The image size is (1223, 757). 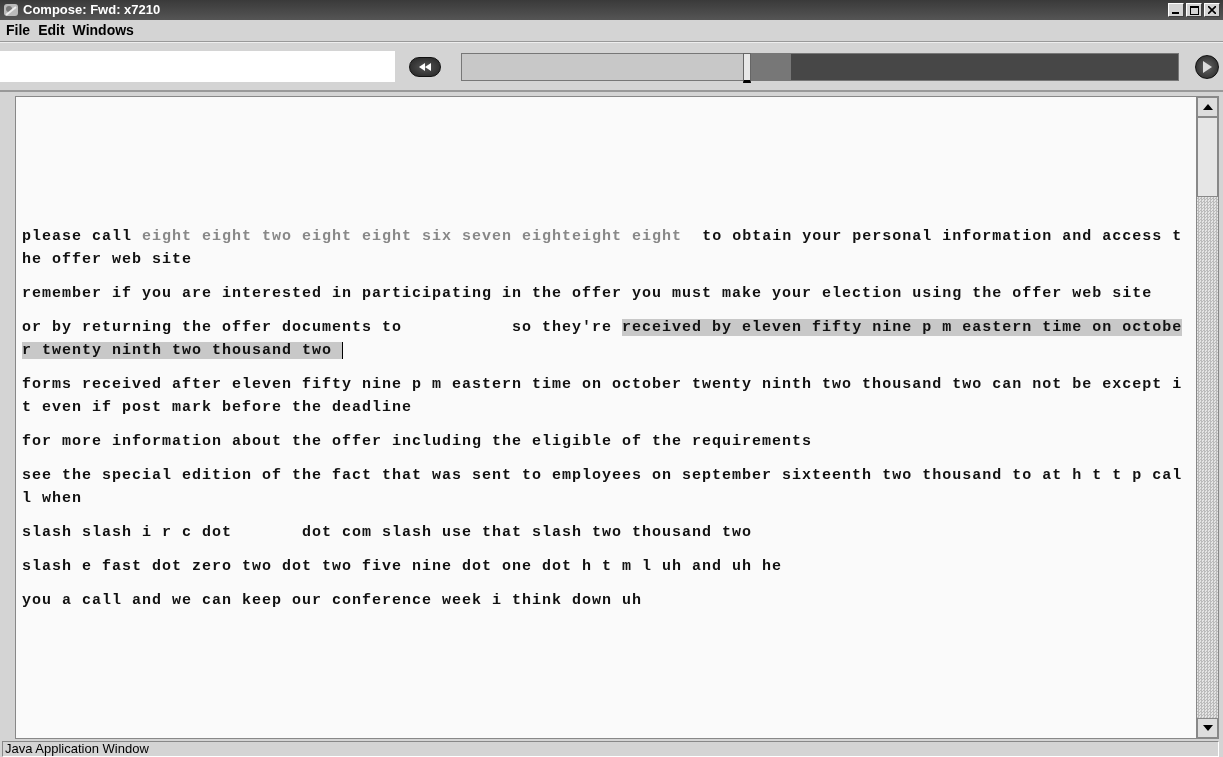 I want to click on text-line: for more information about the offer including the eligible of the requirements, so click(x=417, y=441).